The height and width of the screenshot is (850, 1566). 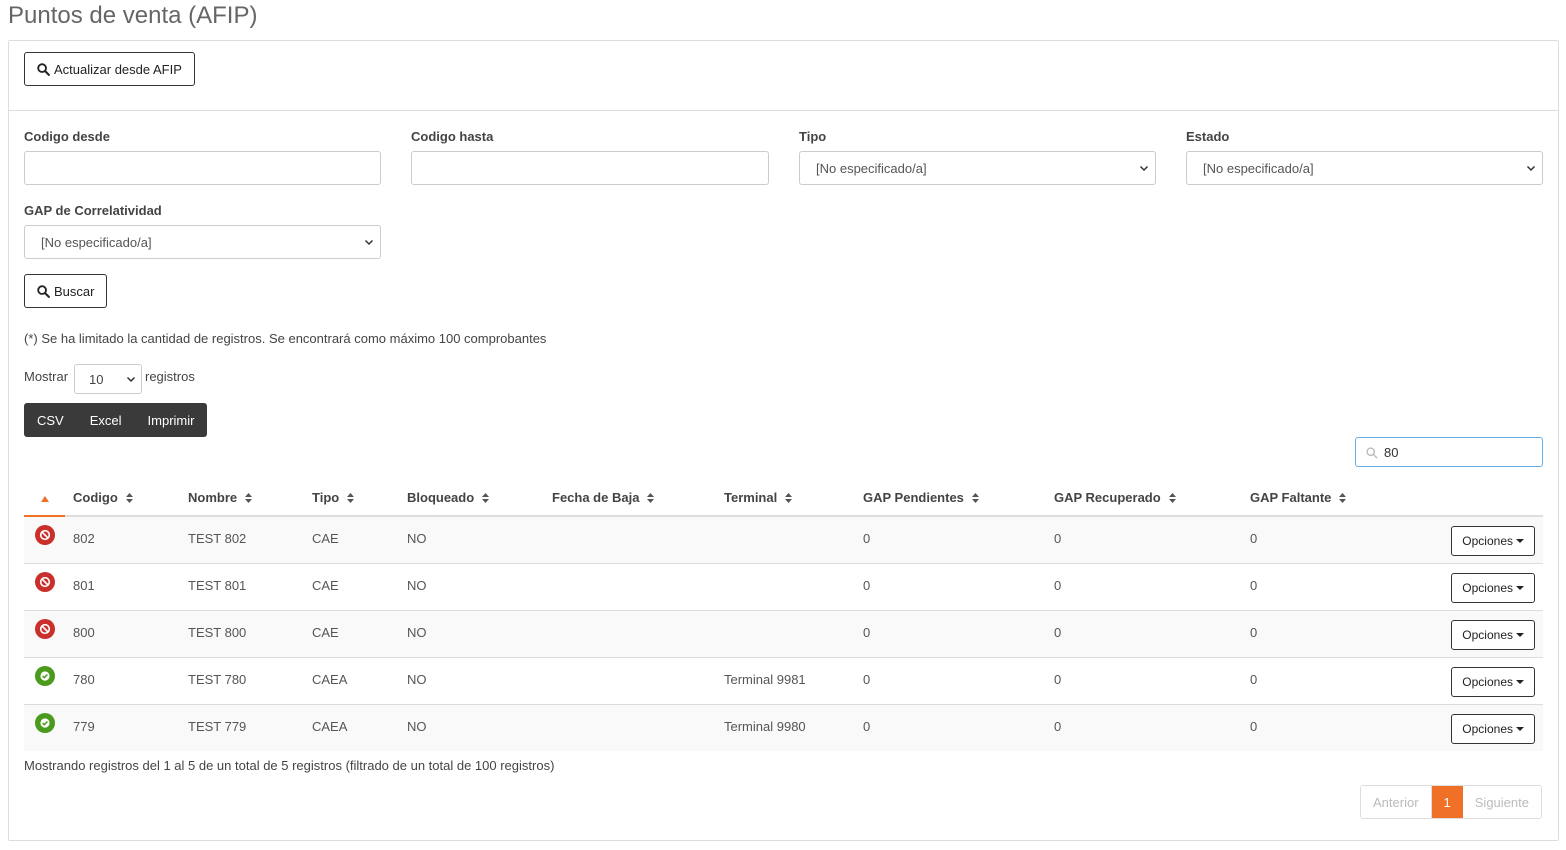 What do you see at coordinates (242, 681) in the screenshot?
I see `cell-nombre: TEST 780` at bounding box center [242, 681].